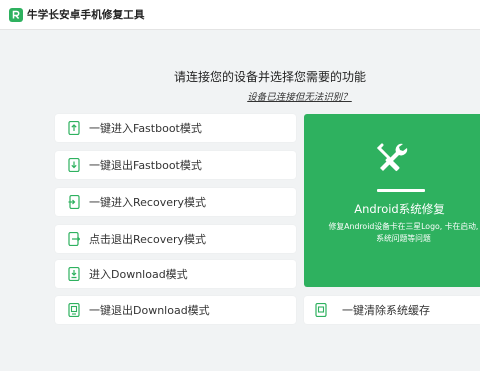 This screenshot has width=480, height=371. Describe the element at coordinates (240, 15) in the screenshot. I see `title-bar: 牛学长安卓手机修复工具` at that location.